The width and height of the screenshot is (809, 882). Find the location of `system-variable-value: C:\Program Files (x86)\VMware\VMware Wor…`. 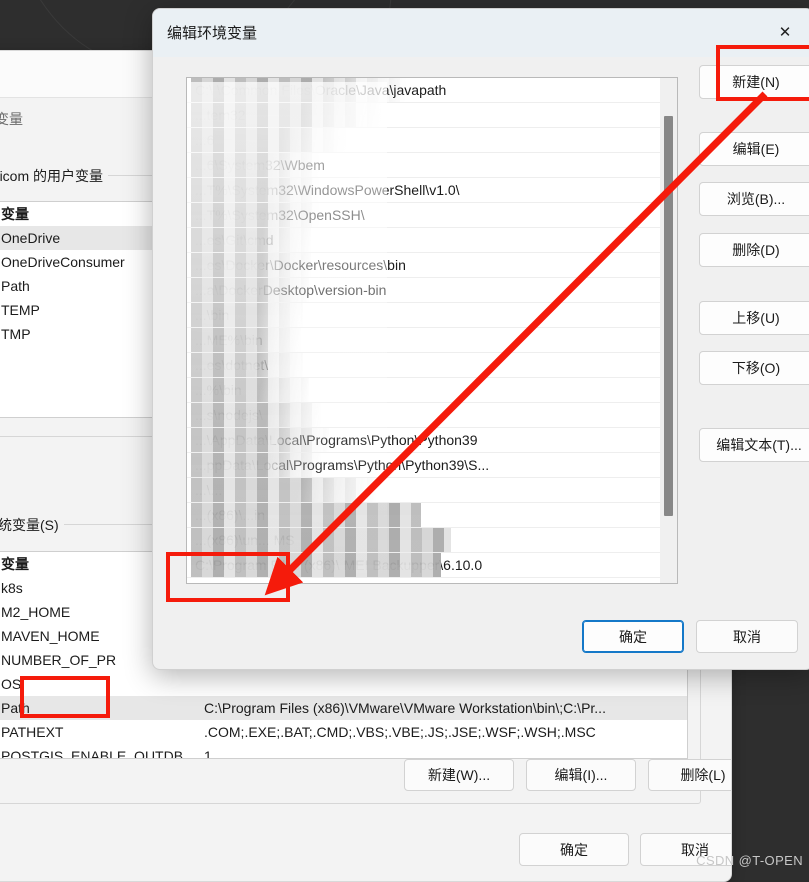

system-variable-value: C:\Program Files (x86)\VMware\VMware Wor… is located at coordinates (405, 708).